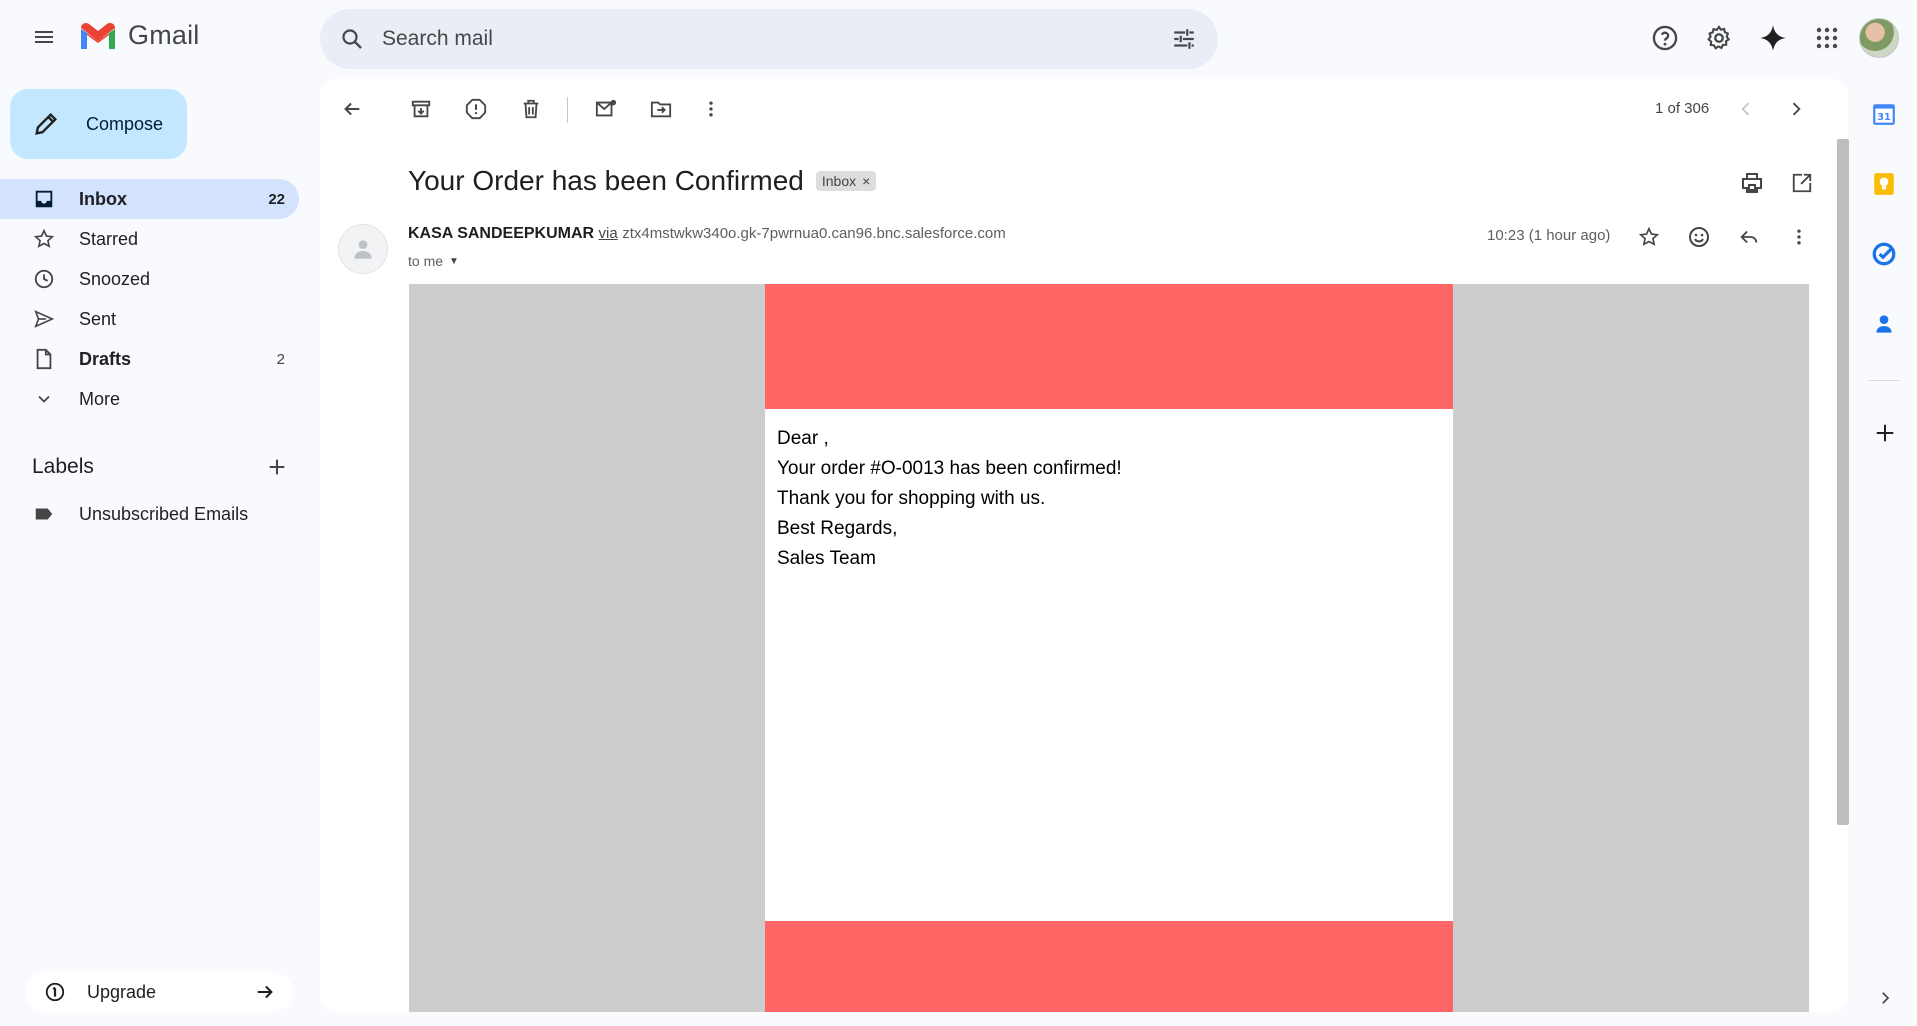 Image resolution: width=1917 pixels, height=1026 pixels. I want to click on sidebar-item-label: More, so click(100, 398).